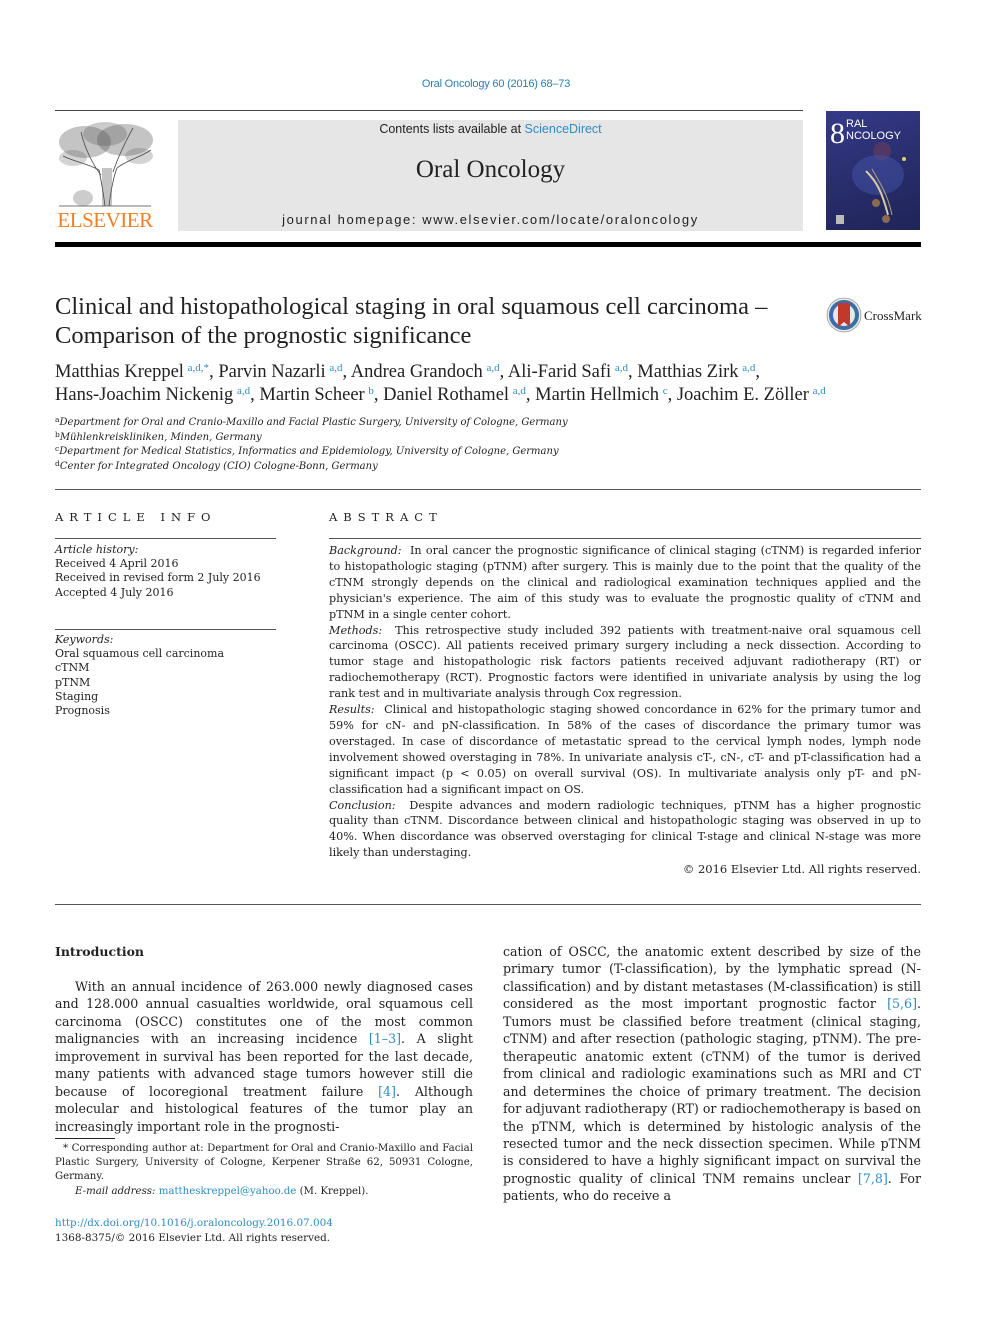 This screenshot has width=992, height=1323. I want to click on author: Matthias Zirk a,d, so click(696, 372).